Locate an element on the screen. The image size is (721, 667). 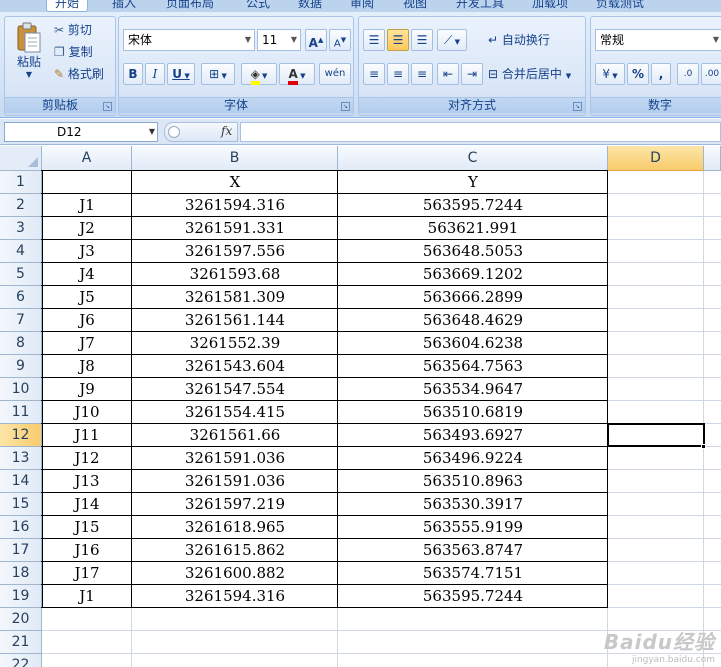
row-header-18: 18 is located at coordinates (21, 573).